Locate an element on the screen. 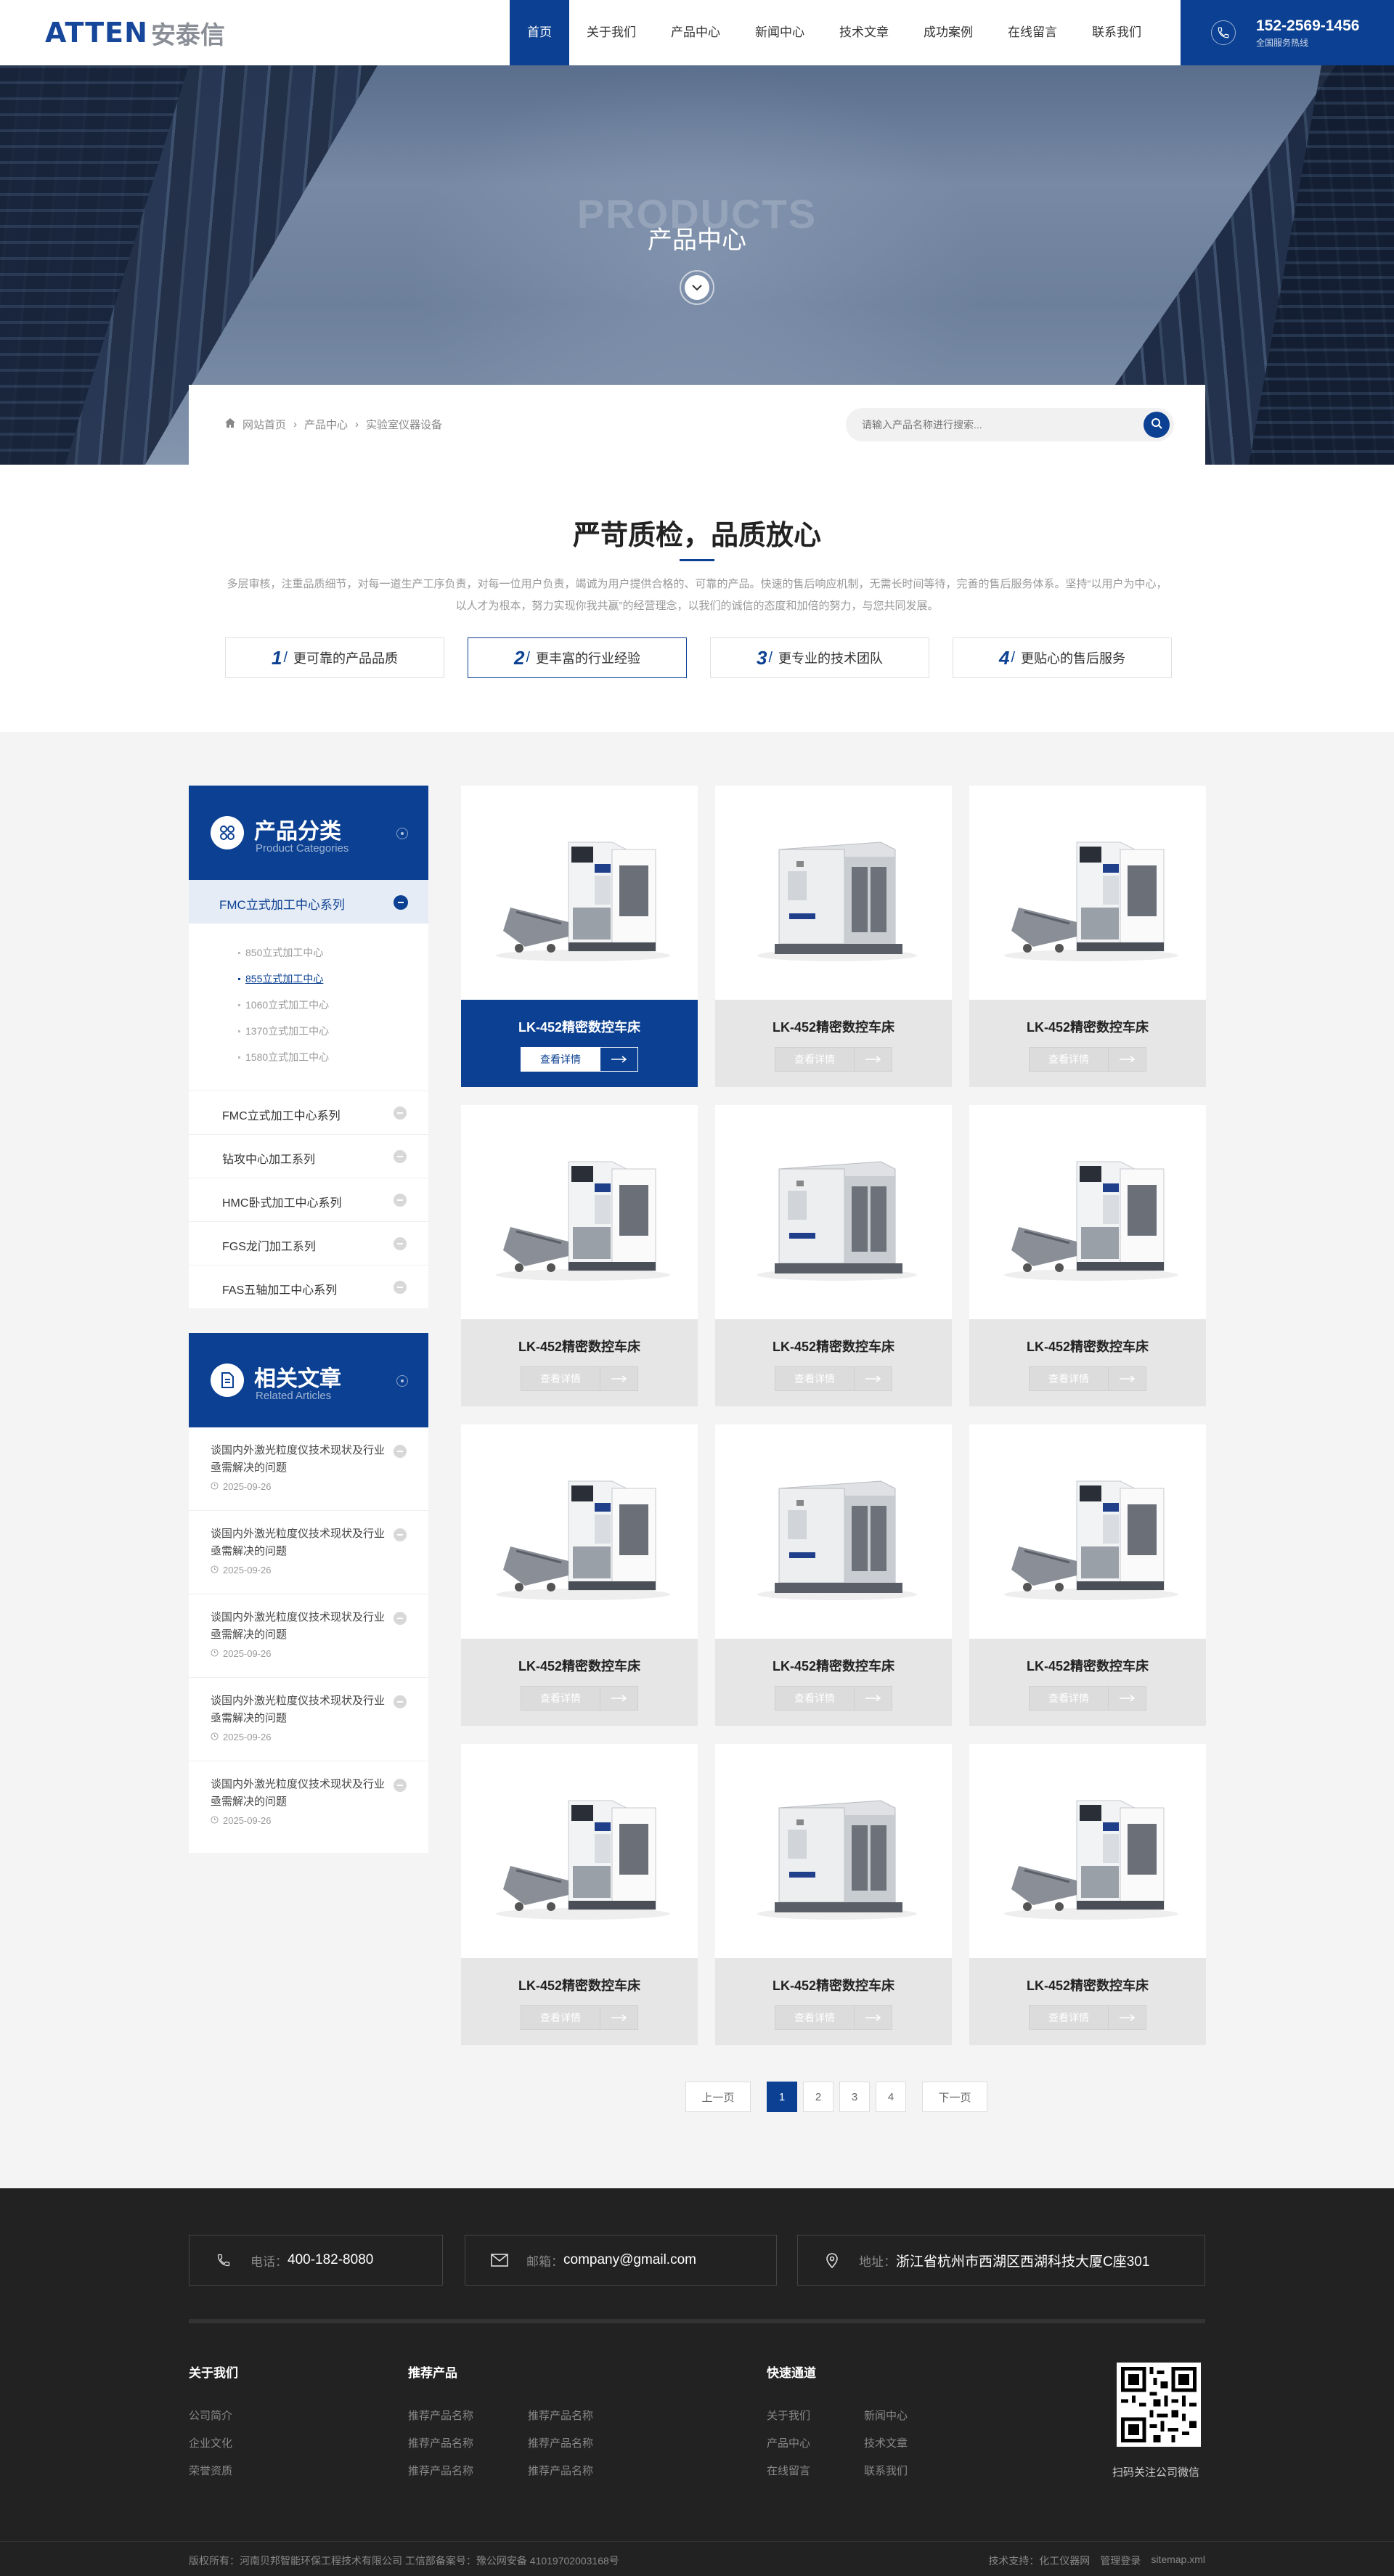 The height and width of the screenshot is (2576, 1394). search-button is located at coordinates (1157, 425).